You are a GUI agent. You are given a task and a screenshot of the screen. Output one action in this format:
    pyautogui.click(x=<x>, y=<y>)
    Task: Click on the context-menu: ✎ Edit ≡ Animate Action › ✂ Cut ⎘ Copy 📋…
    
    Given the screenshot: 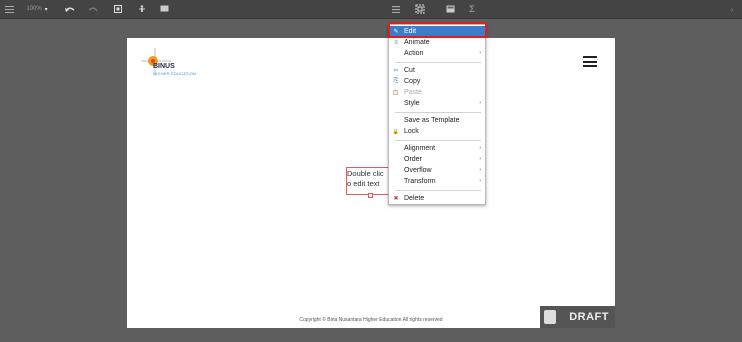 What is the action you would take?
    pyautogui.click(x=437, y=114)
    